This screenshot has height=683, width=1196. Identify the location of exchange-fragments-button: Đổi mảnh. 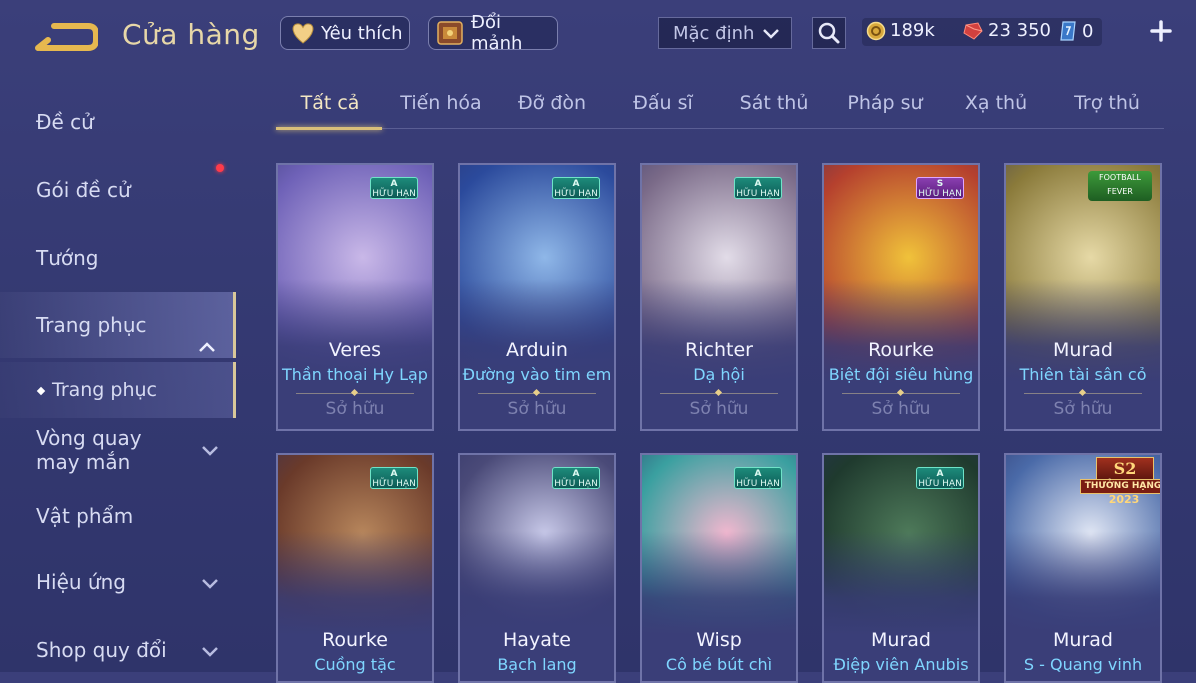
(493, 33).